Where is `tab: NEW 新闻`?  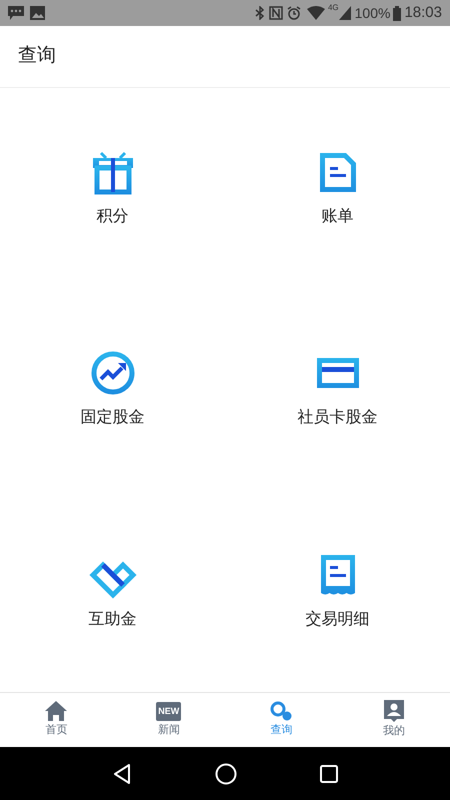
tab: NEW 新闻 is located at coordinates (168, 720).